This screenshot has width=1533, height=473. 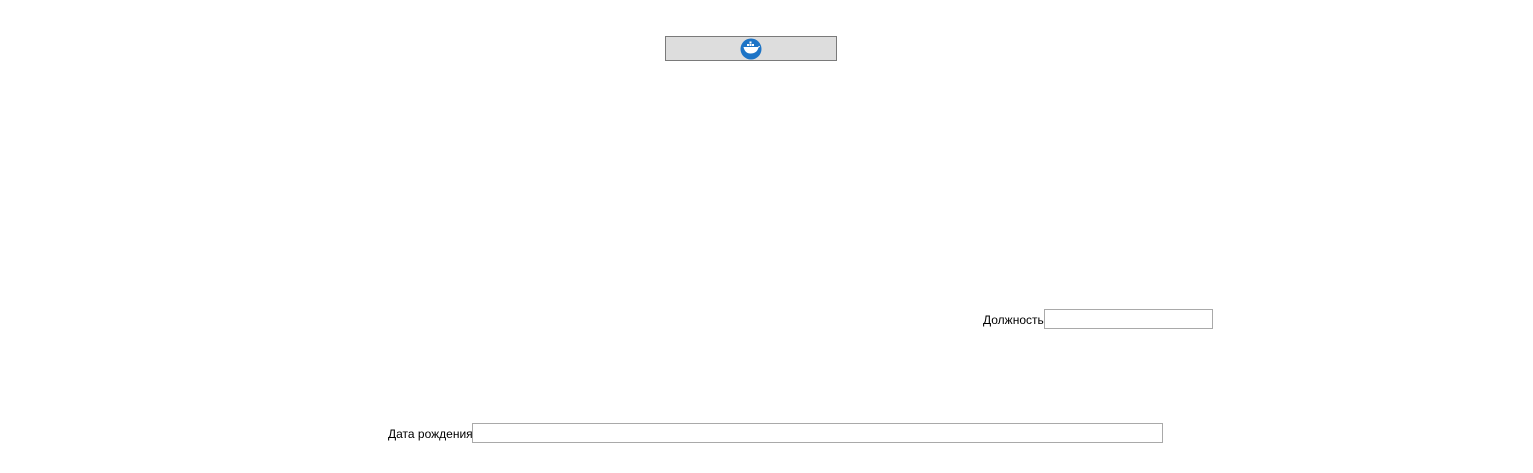 I want to click on position-label: Должность, so click(x=1013, y=320).